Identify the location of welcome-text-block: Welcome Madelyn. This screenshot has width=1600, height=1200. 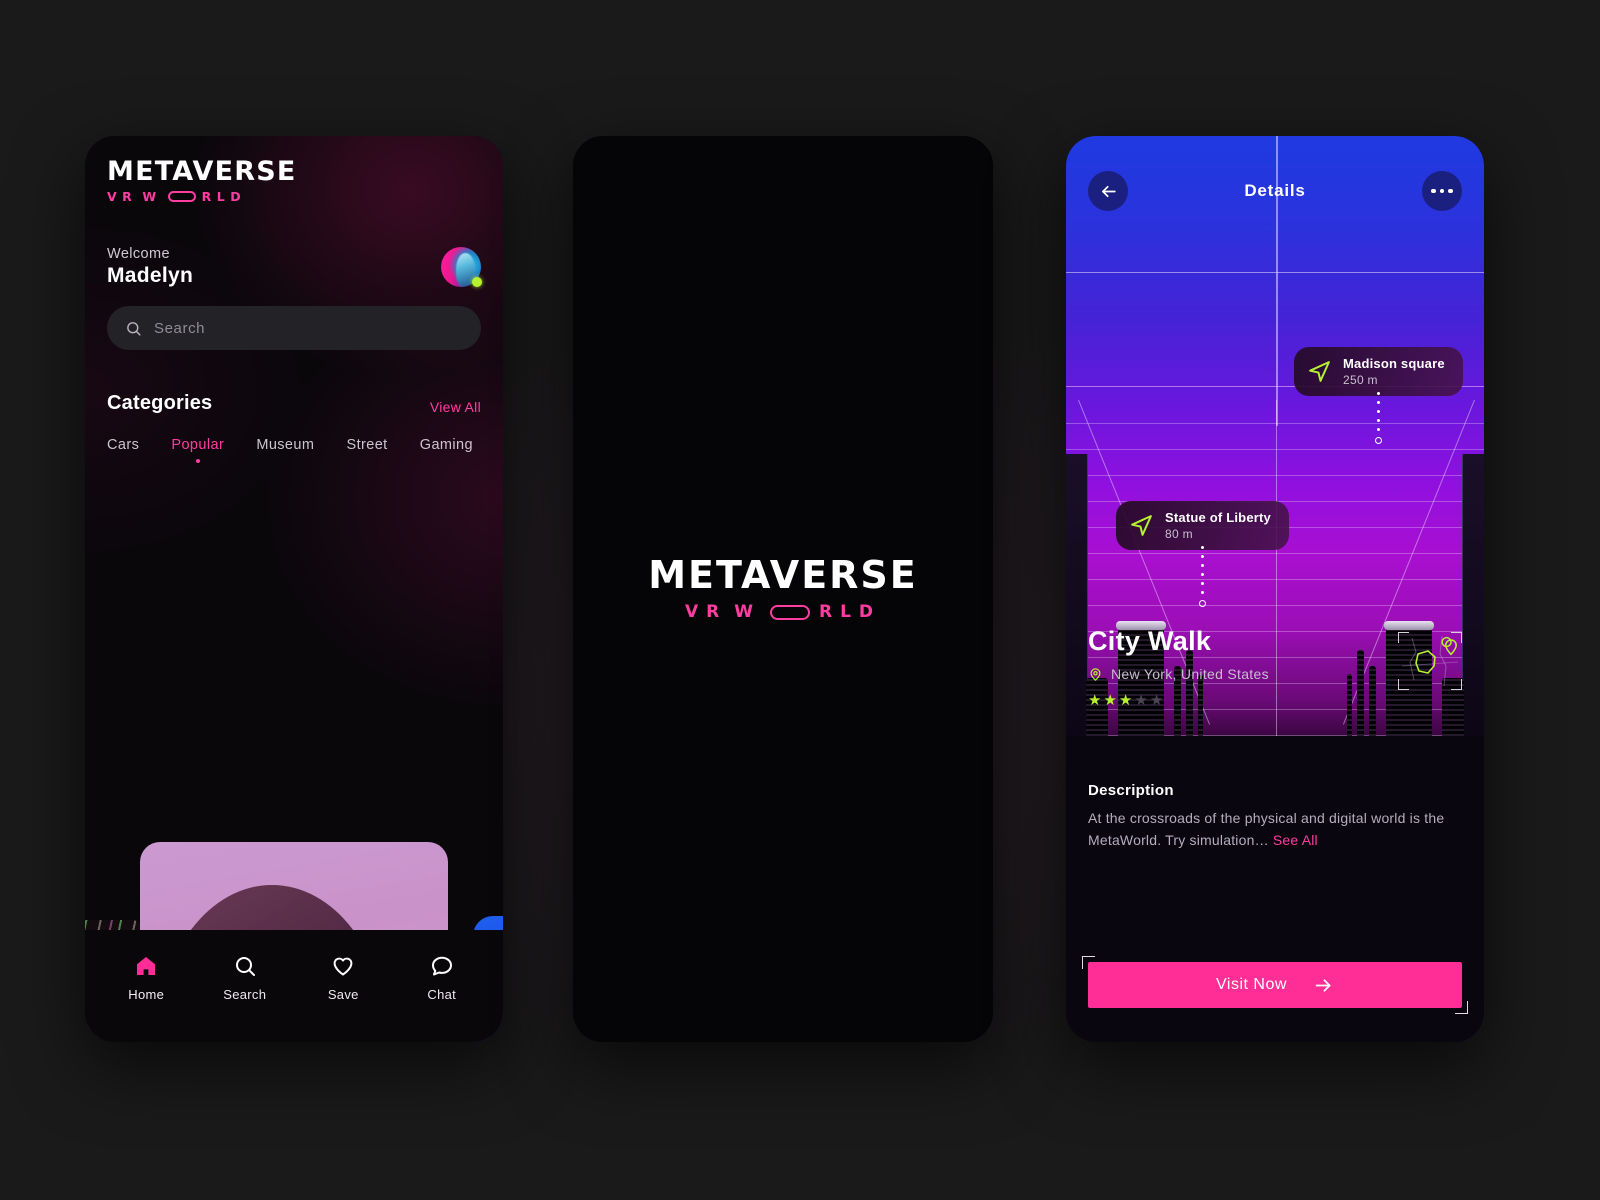
(150, 267).